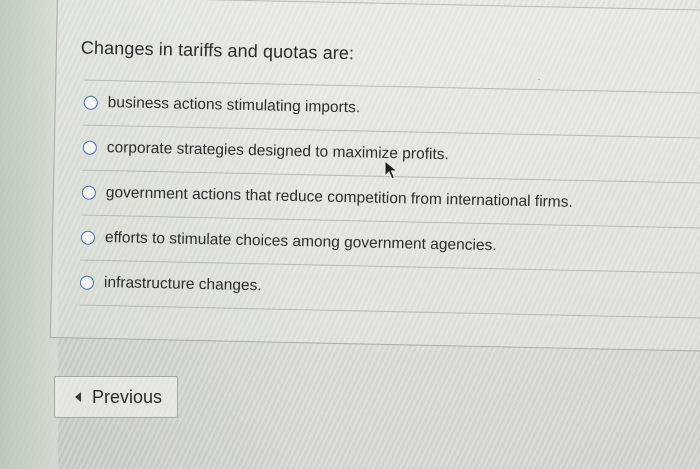  What do you see at coordinates (182, 284) in the screenshot?
I see `answer-option-label: infrastructure changes.` at bounding box center [182, 284].